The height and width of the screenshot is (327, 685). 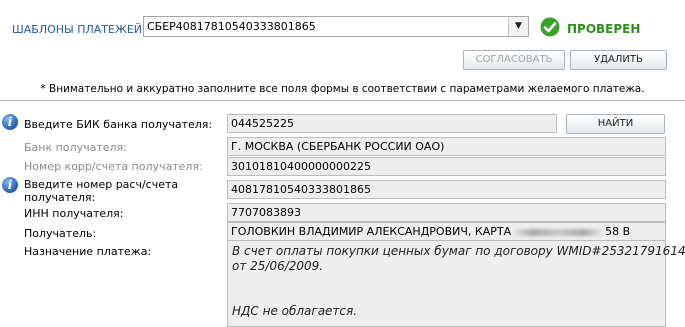 I want to click on account-label-line2: получателя:, so click(x=60, y=197).